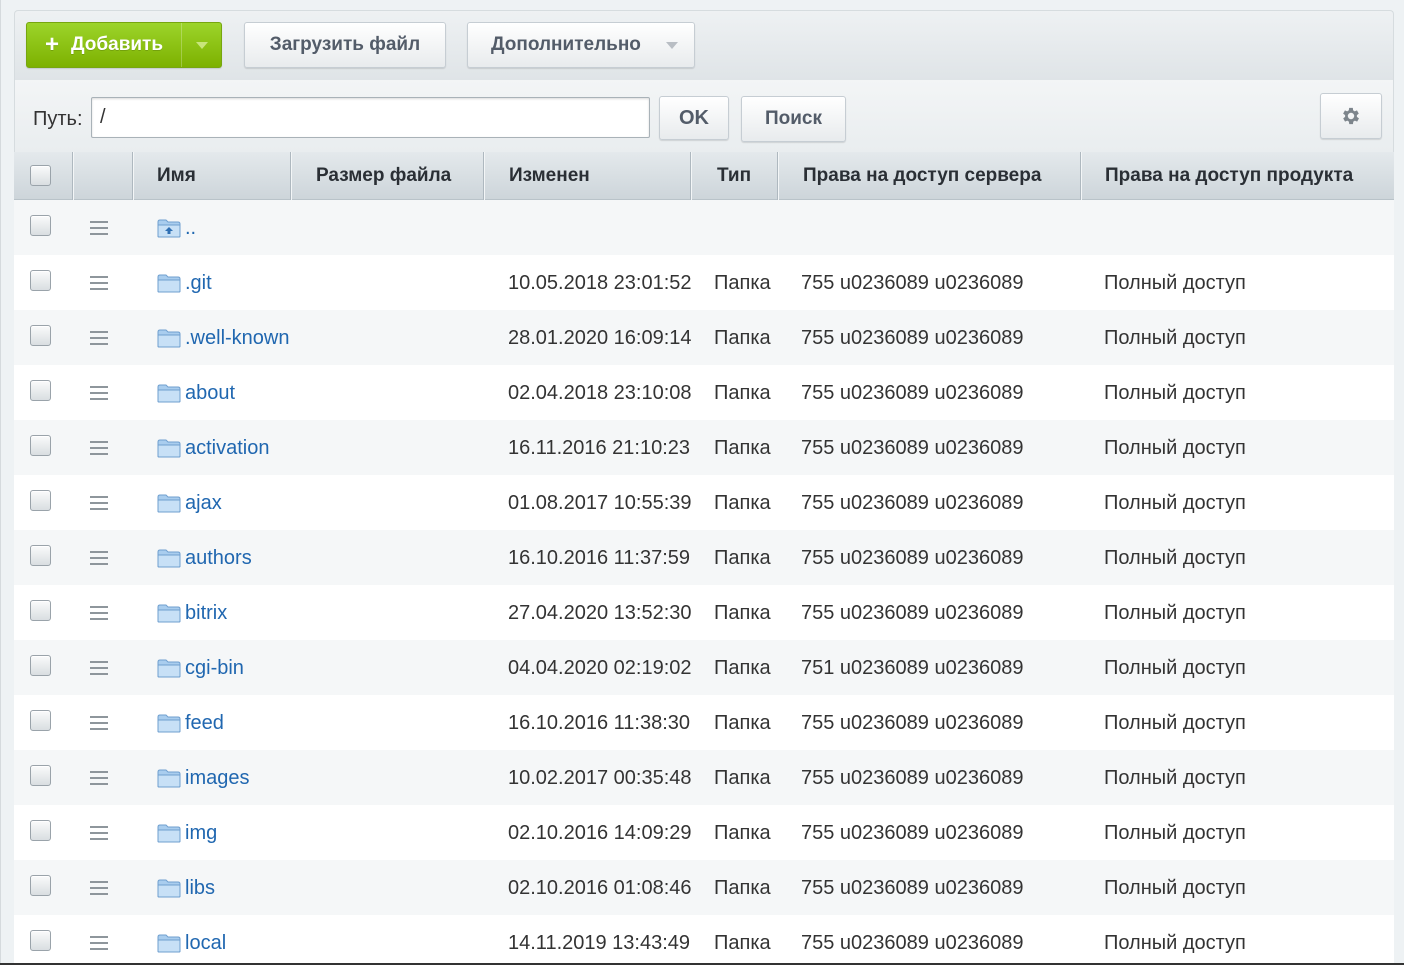  I want to click on modified-date: 01.08.2017 10:55:39, so click(600, 503).